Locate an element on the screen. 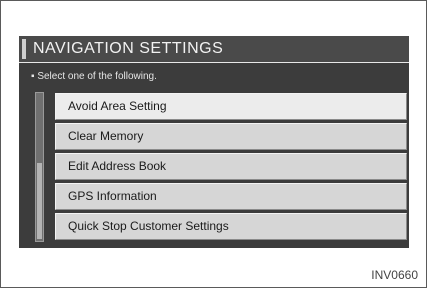  menu-item-edit-address-book: Edit Address Book is located at coordinates (231, 166).